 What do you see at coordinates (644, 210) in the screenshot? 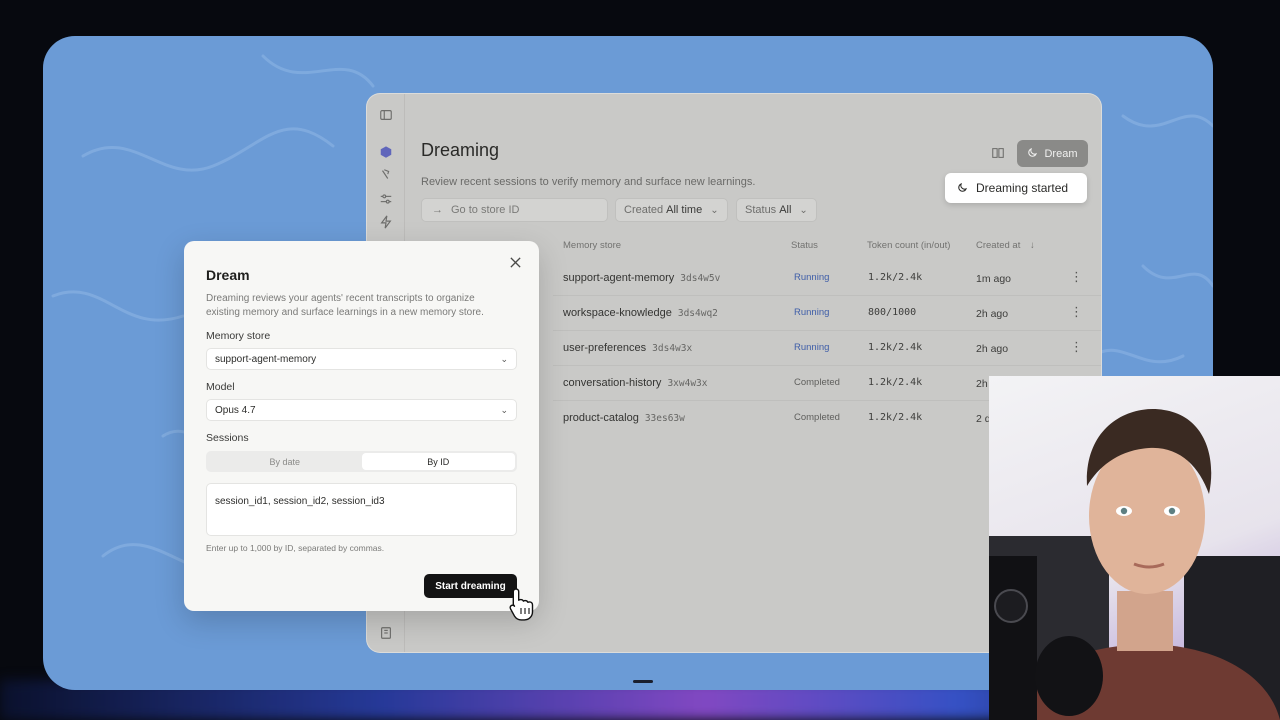
I see `filter-created-name: Created` at bounding box center [644, 210].